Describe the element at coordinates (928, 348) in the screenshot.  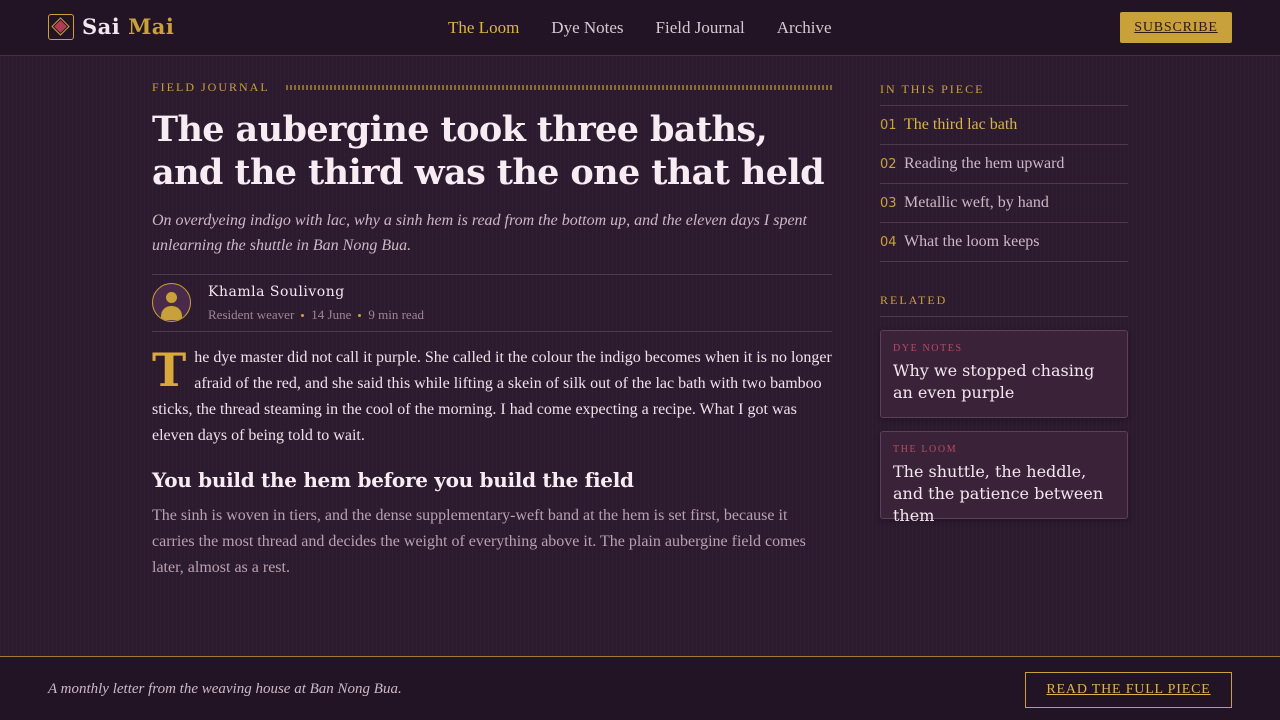
I see `card-tag: Dye Notes` at that location.